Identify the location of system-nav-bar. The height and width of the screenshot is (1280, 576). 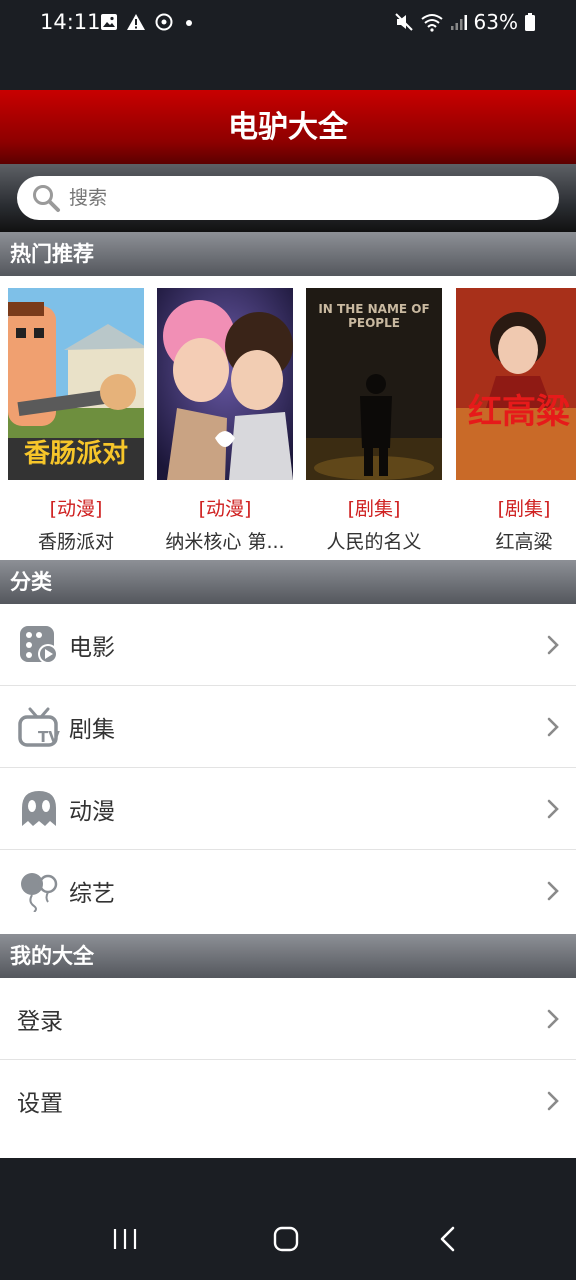
(288, 1219).